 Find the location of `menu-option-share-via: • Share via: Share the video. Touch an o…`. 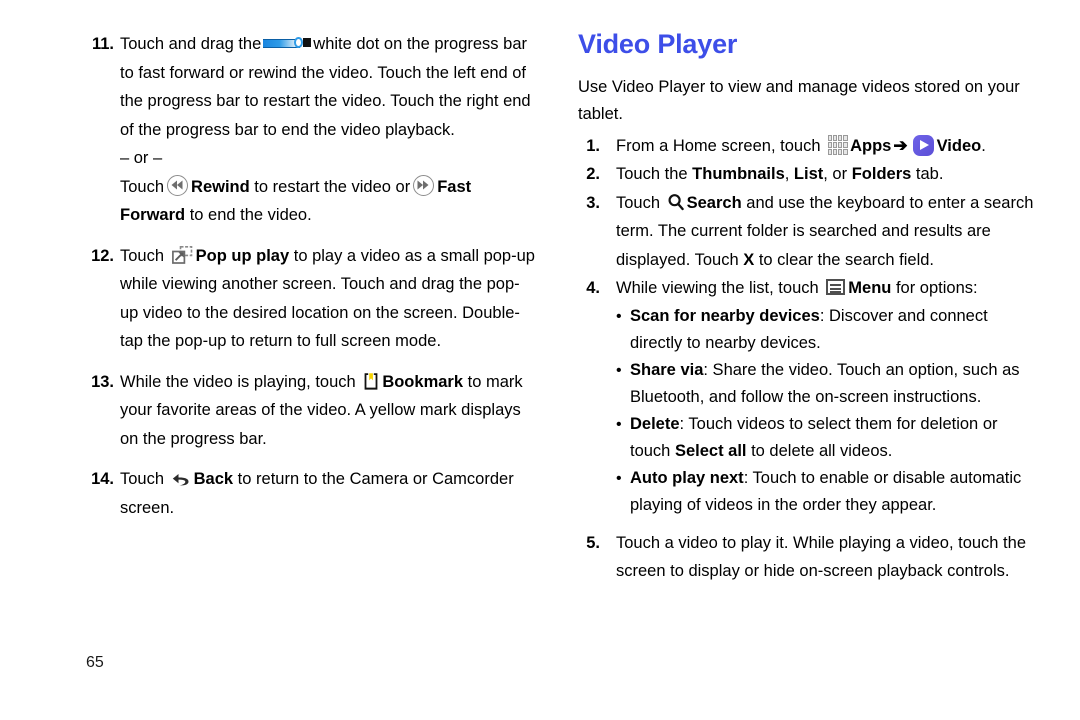

menu-option-share-via: • Share via: Share the video. Touch an o… is located at coordinates (827, 384).